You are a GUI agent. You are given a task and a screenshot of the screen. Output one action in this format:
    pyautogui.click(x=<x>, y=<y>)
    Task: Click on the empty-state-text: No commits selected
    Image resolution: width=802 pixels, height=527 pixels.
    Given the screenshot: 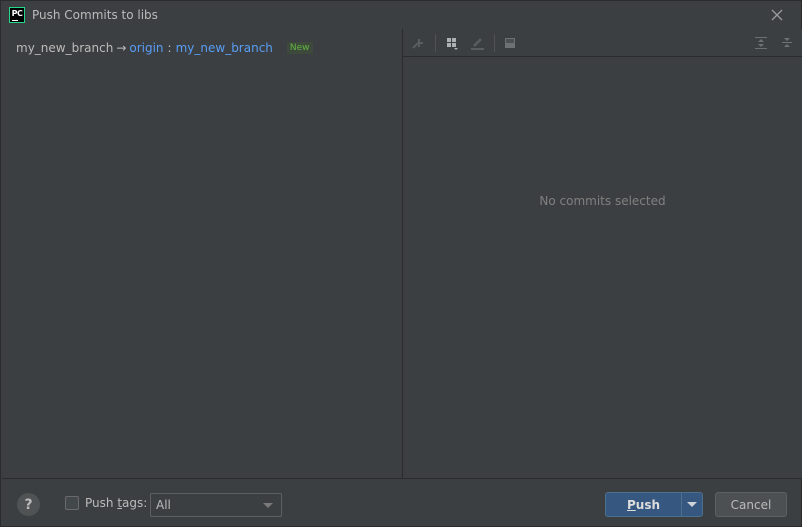 What is the action you would take?
    pyautogui.click(x=602, y=201)
    